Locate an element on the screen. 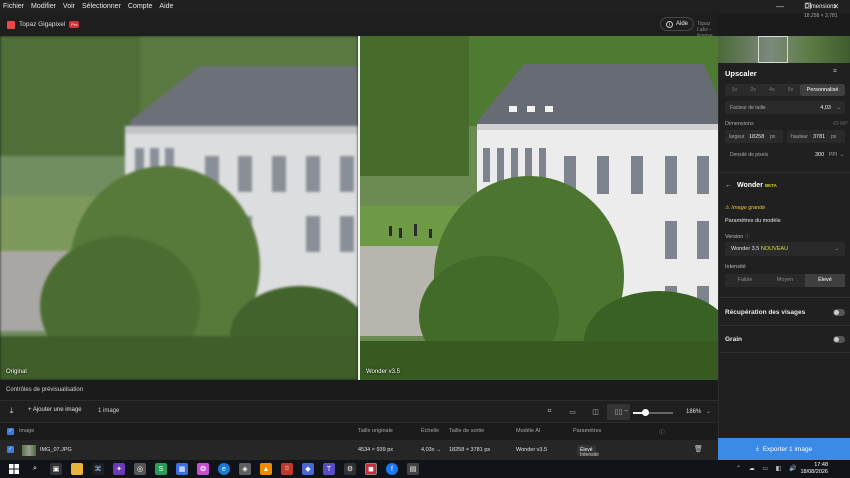 This screenshot has width=850, height=478. scale-selector: 1x 2x 4x 6x Personnalisé is located at coordinates (785, 90).